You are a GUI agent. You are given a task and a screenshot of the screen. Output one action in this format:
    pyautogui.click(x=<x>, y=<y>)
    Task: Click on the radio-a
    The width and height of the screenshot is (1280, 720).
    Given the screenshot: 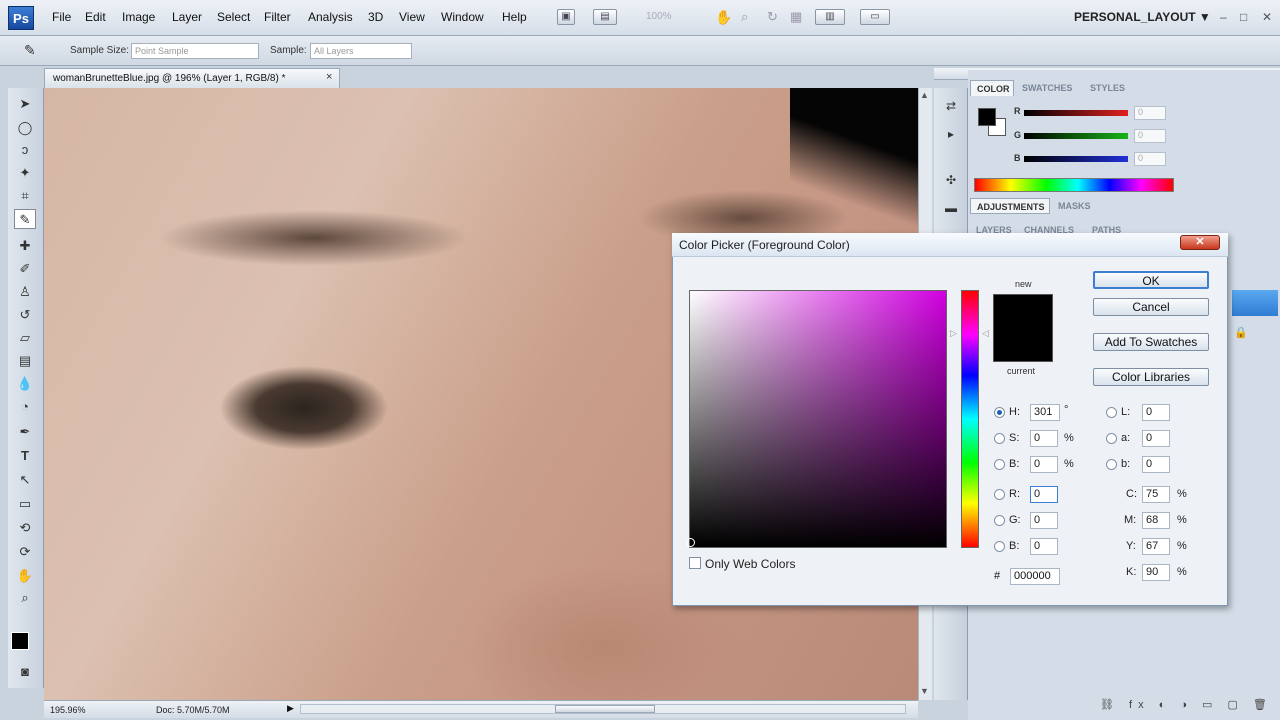 What is the action you would take?
    pyautogui.click(x=1111, y=438)
    